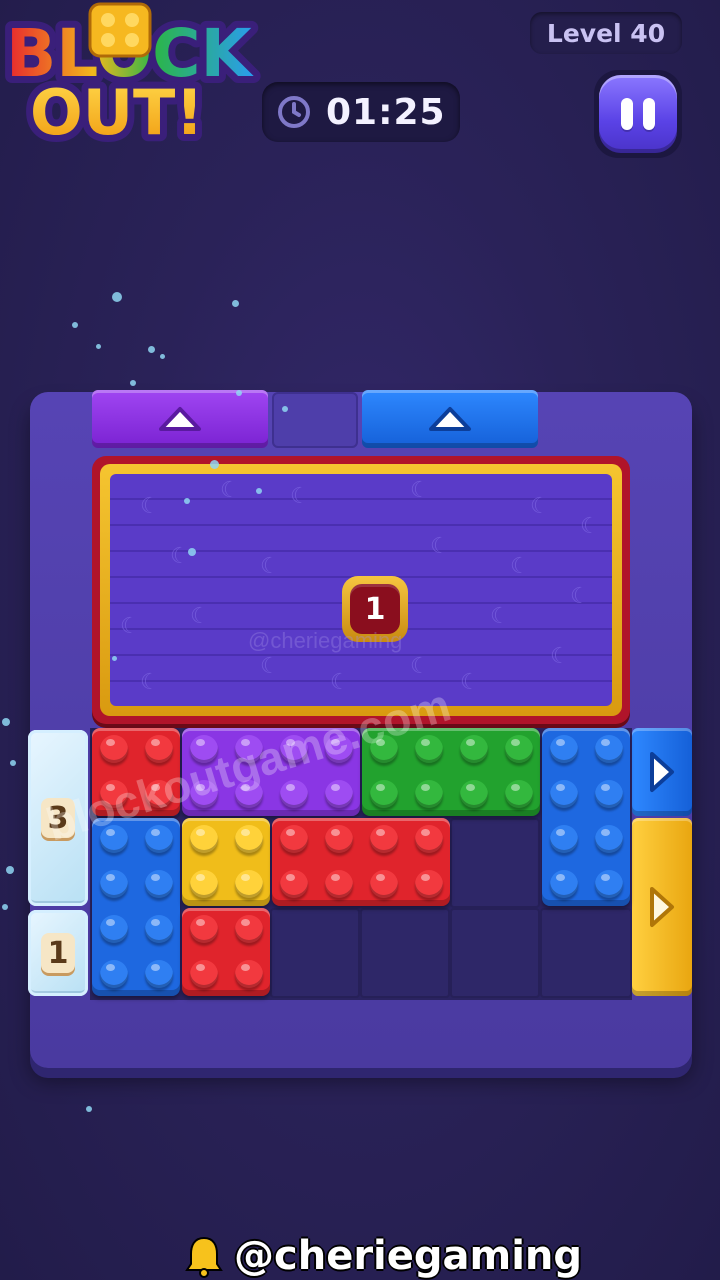  What do you see at coordinates (386, 112) in the screenshot?
I see `timer-value: 01:25` at bounding box center [386, 112].